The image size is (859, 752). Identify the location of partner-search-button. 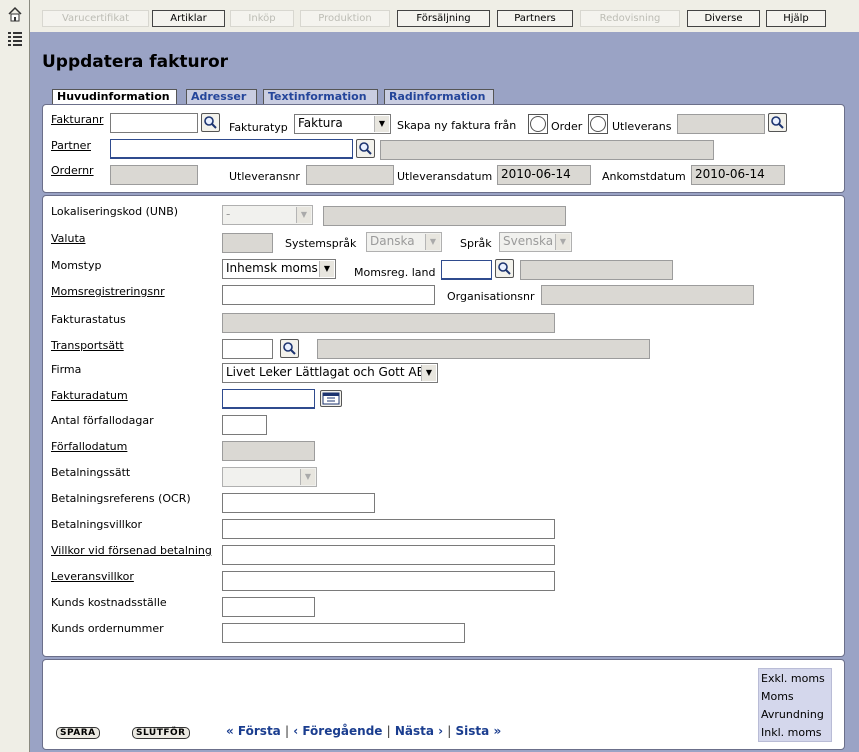
(365, 148).